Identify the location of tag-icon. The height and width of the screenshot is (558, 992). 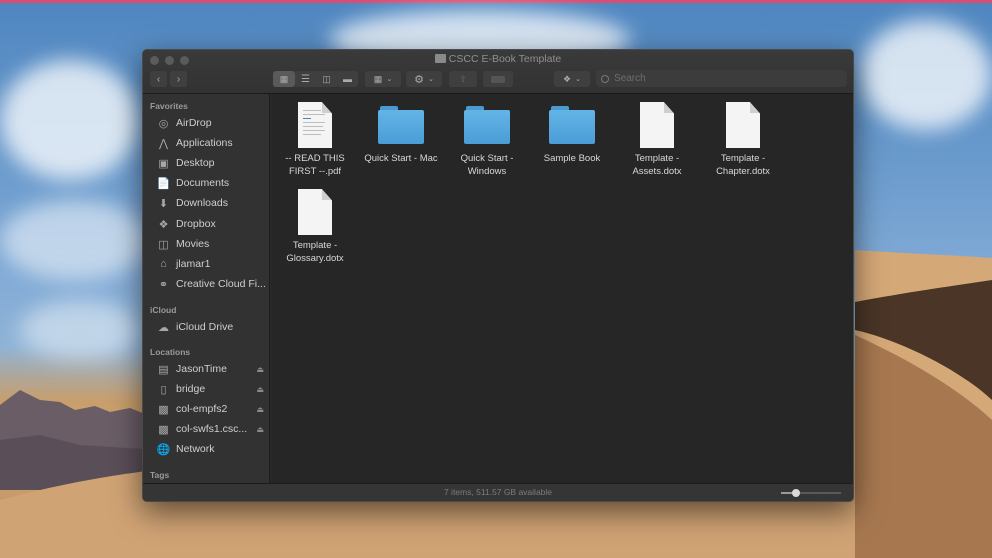
(498, 79).